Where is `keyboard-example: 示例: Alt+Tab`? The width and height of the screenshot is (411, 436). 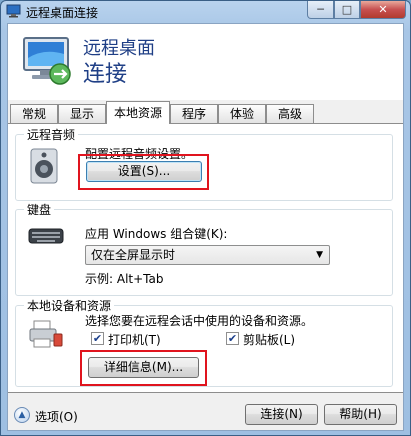
keyboard-example: 示例: Alt+Tab is located at coordinates (124, 279).